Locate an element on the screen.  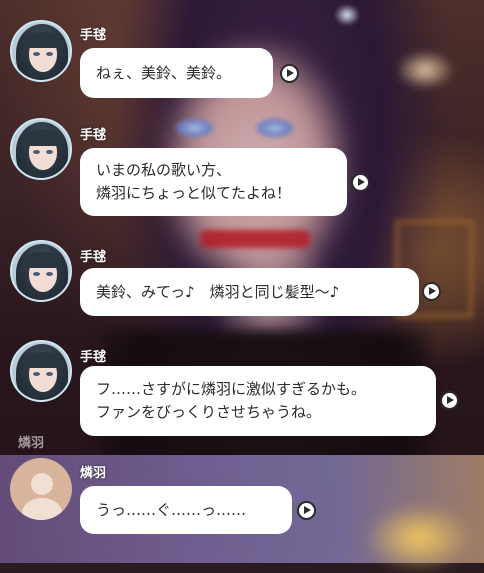
message-line: ファンをびっくりさせちゃうね。 is located at coordinates (209, 412).